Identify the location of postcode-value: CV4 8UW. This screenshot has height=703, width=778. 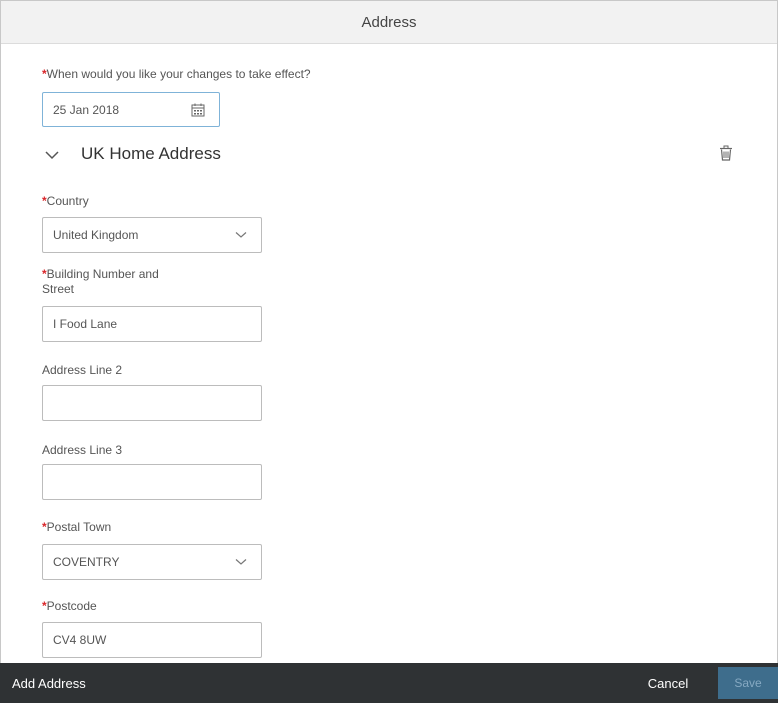
(80, 640).